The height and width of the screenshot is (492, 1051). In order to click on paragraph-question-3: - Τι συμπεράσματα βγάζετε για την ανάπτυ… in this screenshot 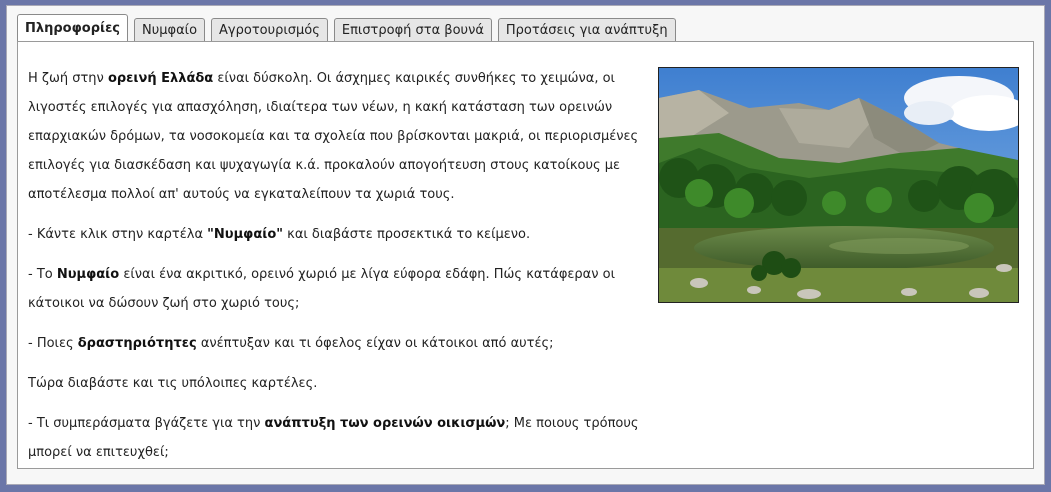, I will do `click(343, 438)`.